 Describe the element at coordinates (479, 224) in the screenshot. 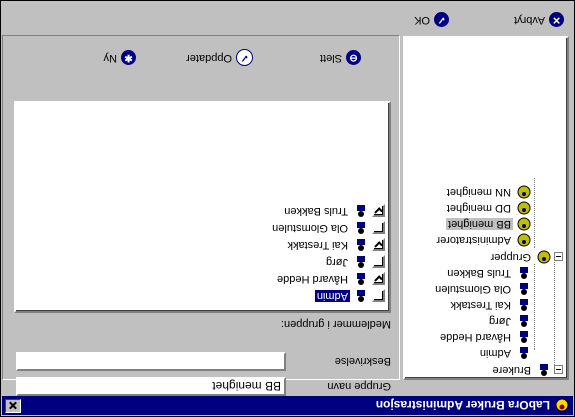

I see `tree-item-label: BB menighet` at that location.